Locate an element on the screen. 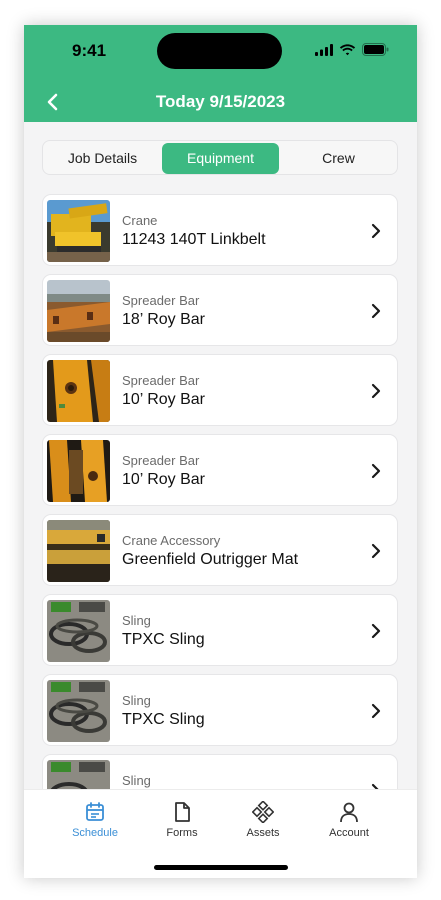  bottom-tab-bar: Schedule Forms Assets Account is located at coordinates (220, 833).